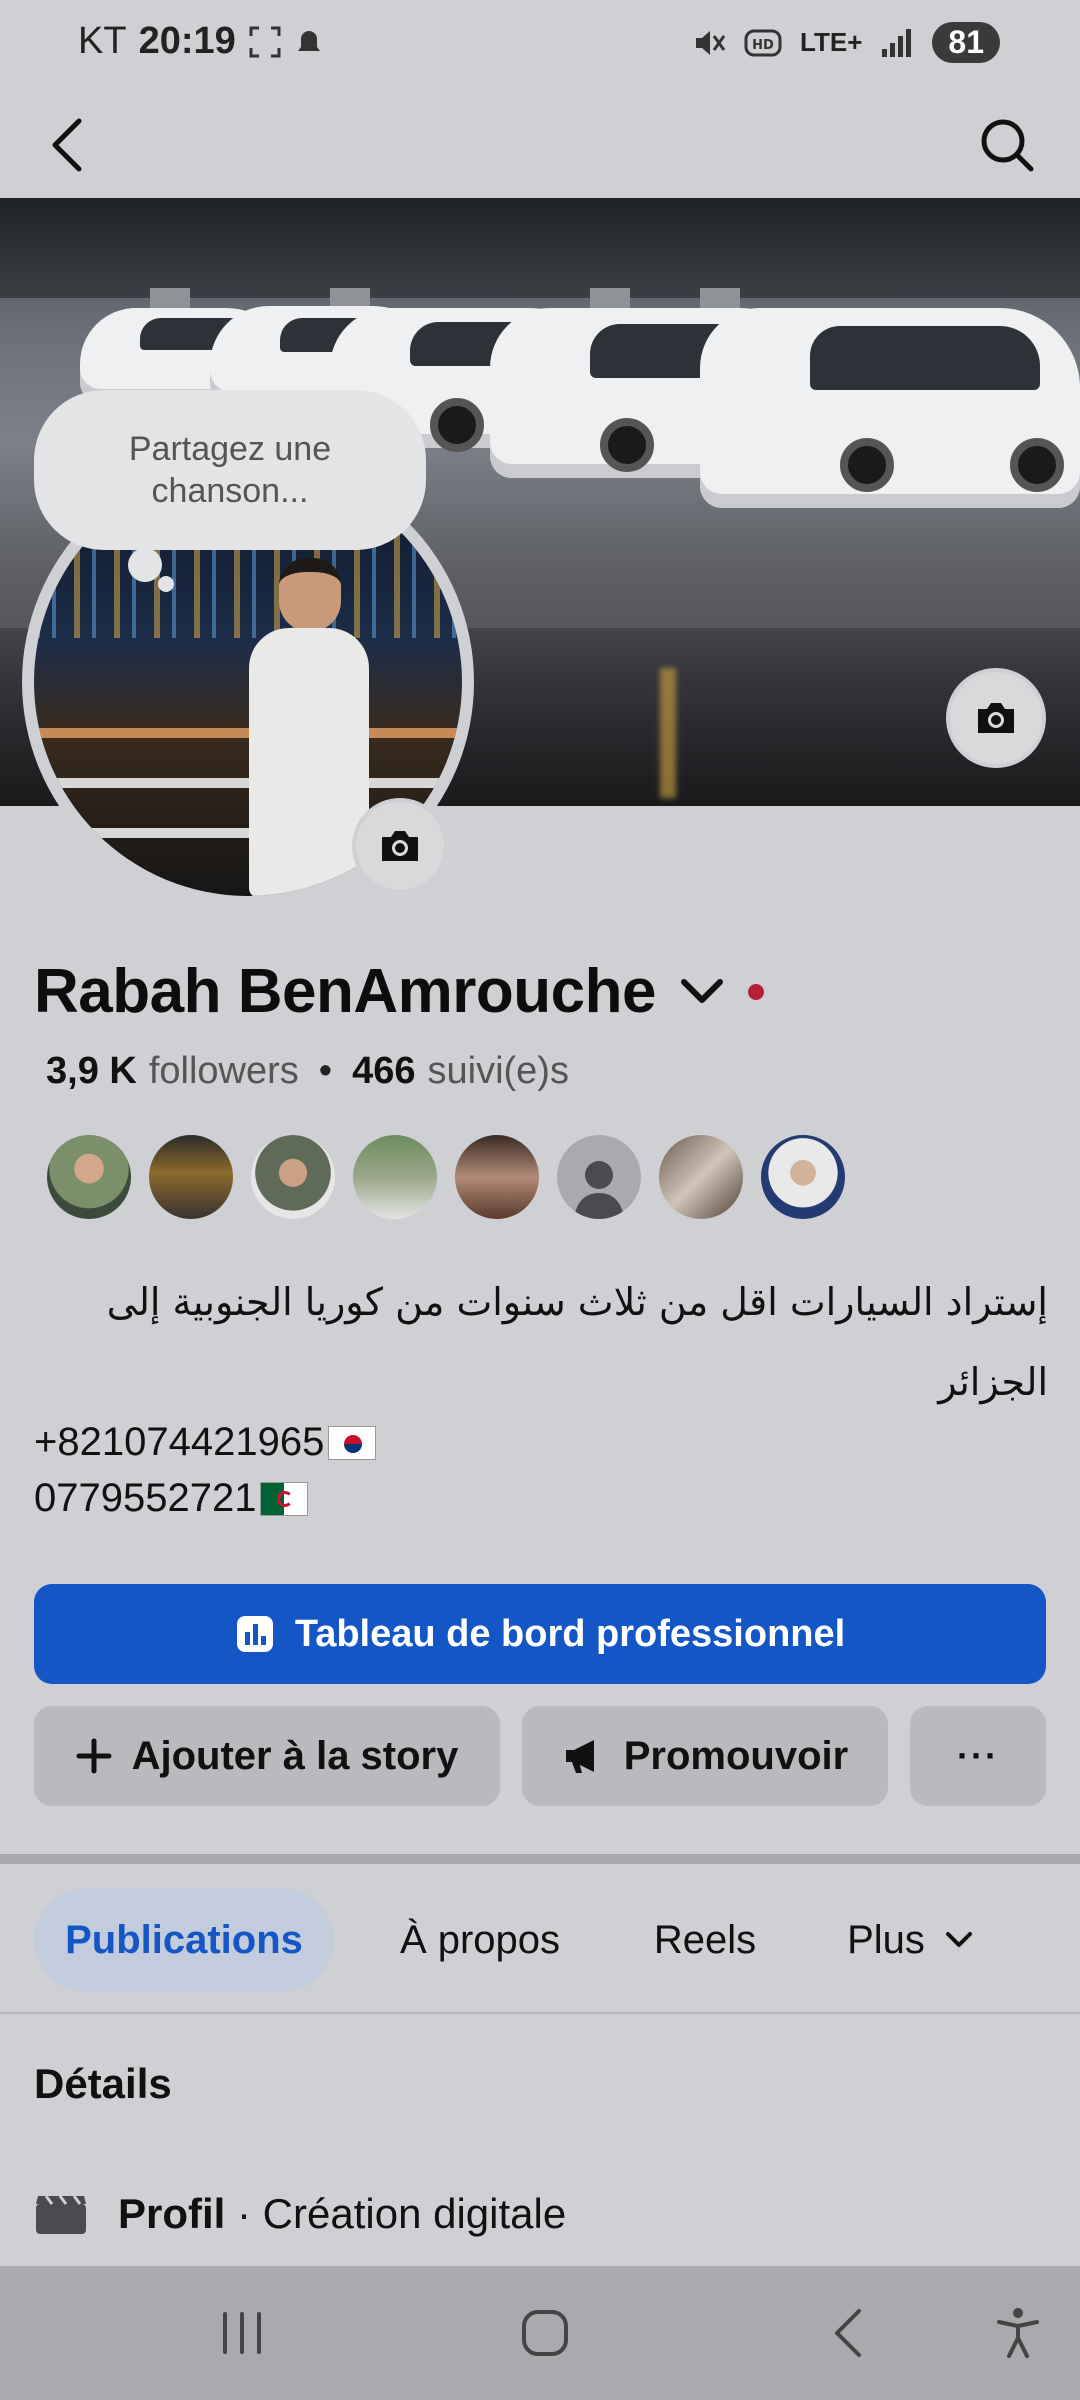 Image resolution: width=1080 pixels, height=2400 pixels. I want to click on edit-avatar-button, so click(400, 846).